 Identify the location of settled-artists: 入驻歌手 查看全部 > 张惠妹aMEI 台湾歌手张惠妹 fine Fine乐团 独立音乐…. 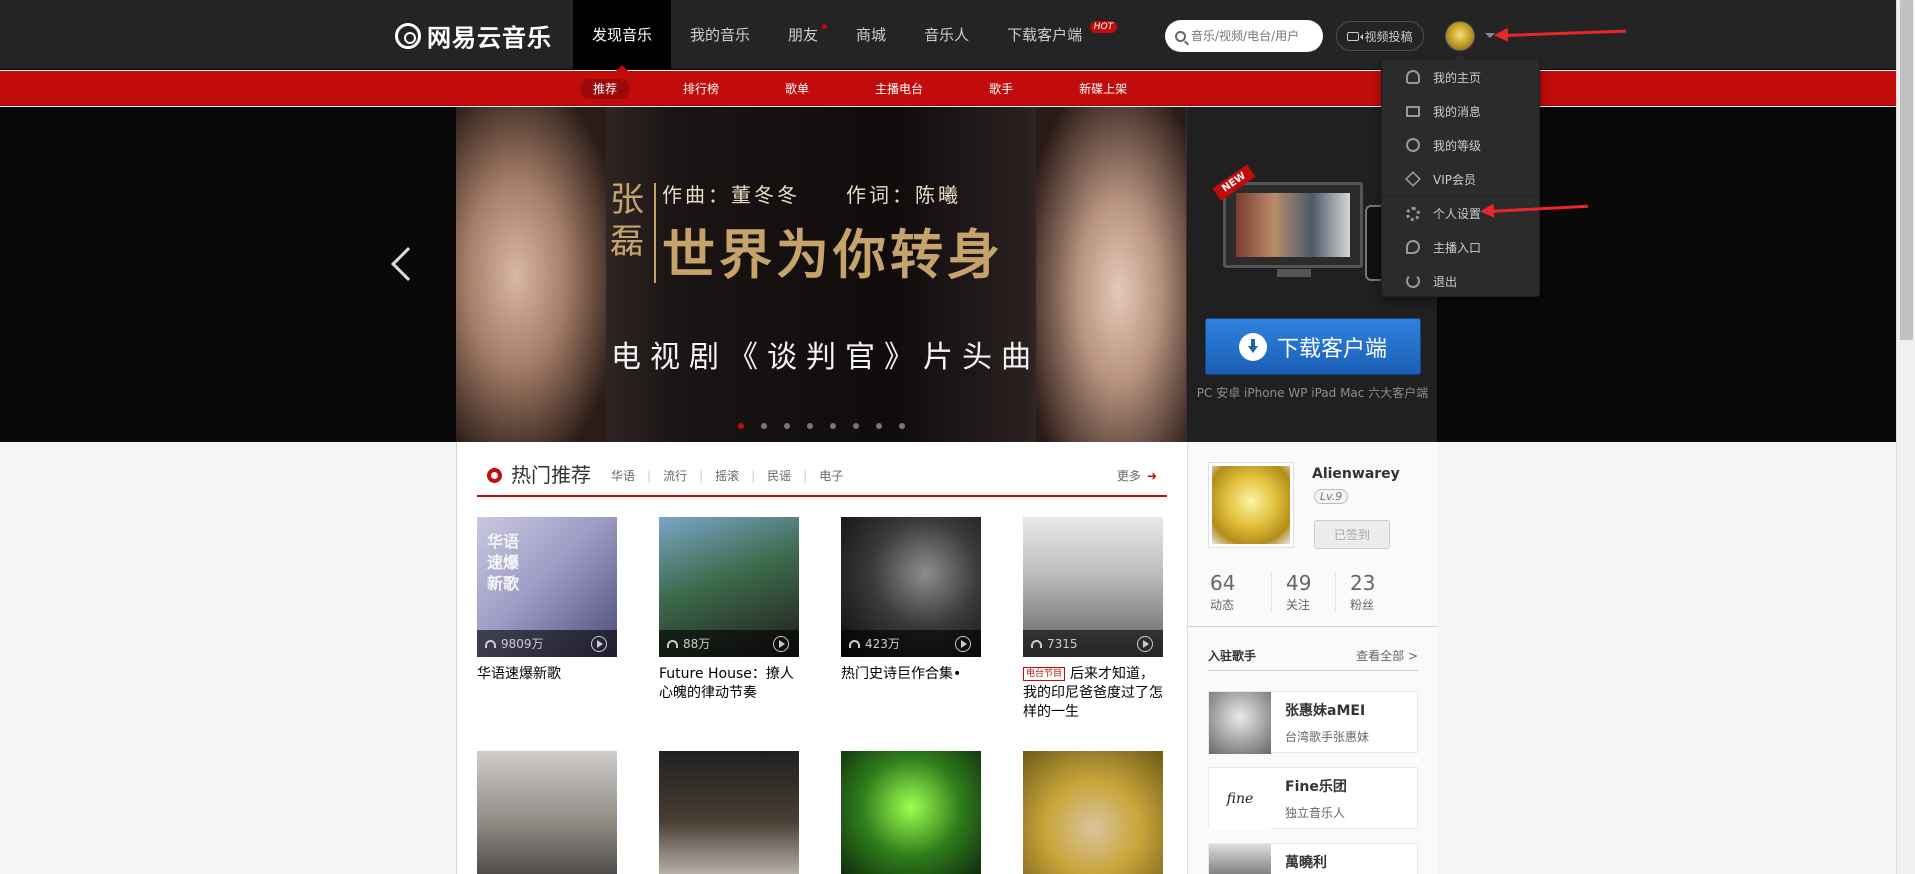
(1313, 760).